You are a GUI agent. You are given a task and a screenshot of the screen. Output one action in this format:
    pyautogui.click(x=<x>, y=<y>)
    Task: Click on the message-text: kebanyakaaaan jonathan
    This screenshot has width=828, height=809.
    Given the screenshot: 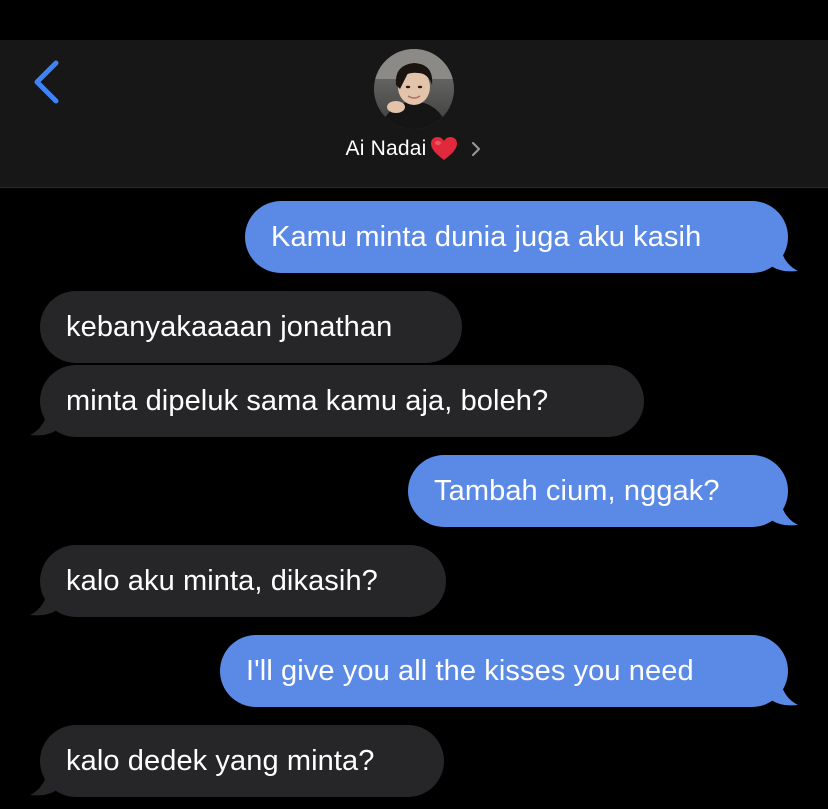 What is the action you would take?
    pyautogui.click(x=229, y=326)
    